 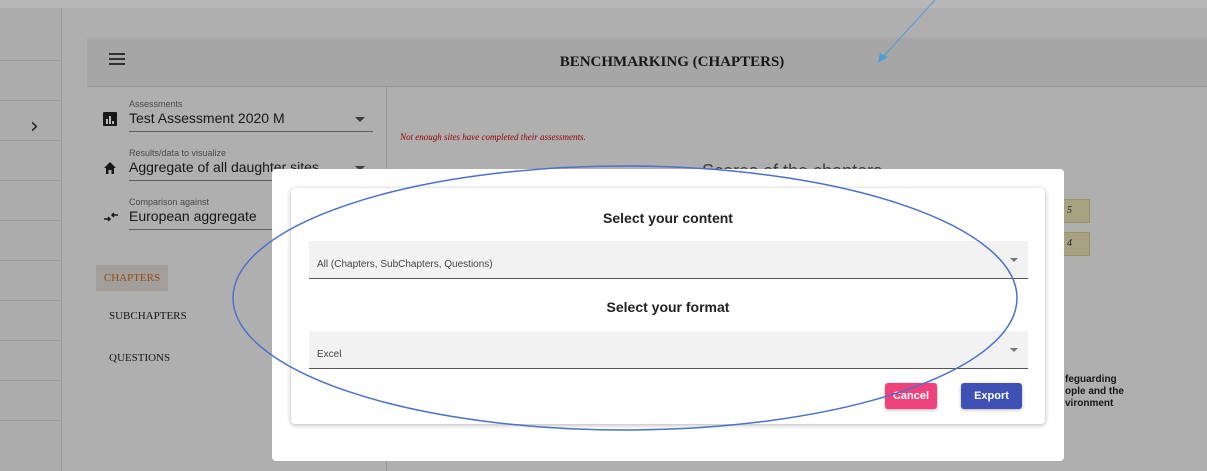 What do you see at coordinates (405, 264) in the screenshot?
I see `content-select-value: All (Chapters, SubChapters, Questions)` at bounding box center [405, 264].